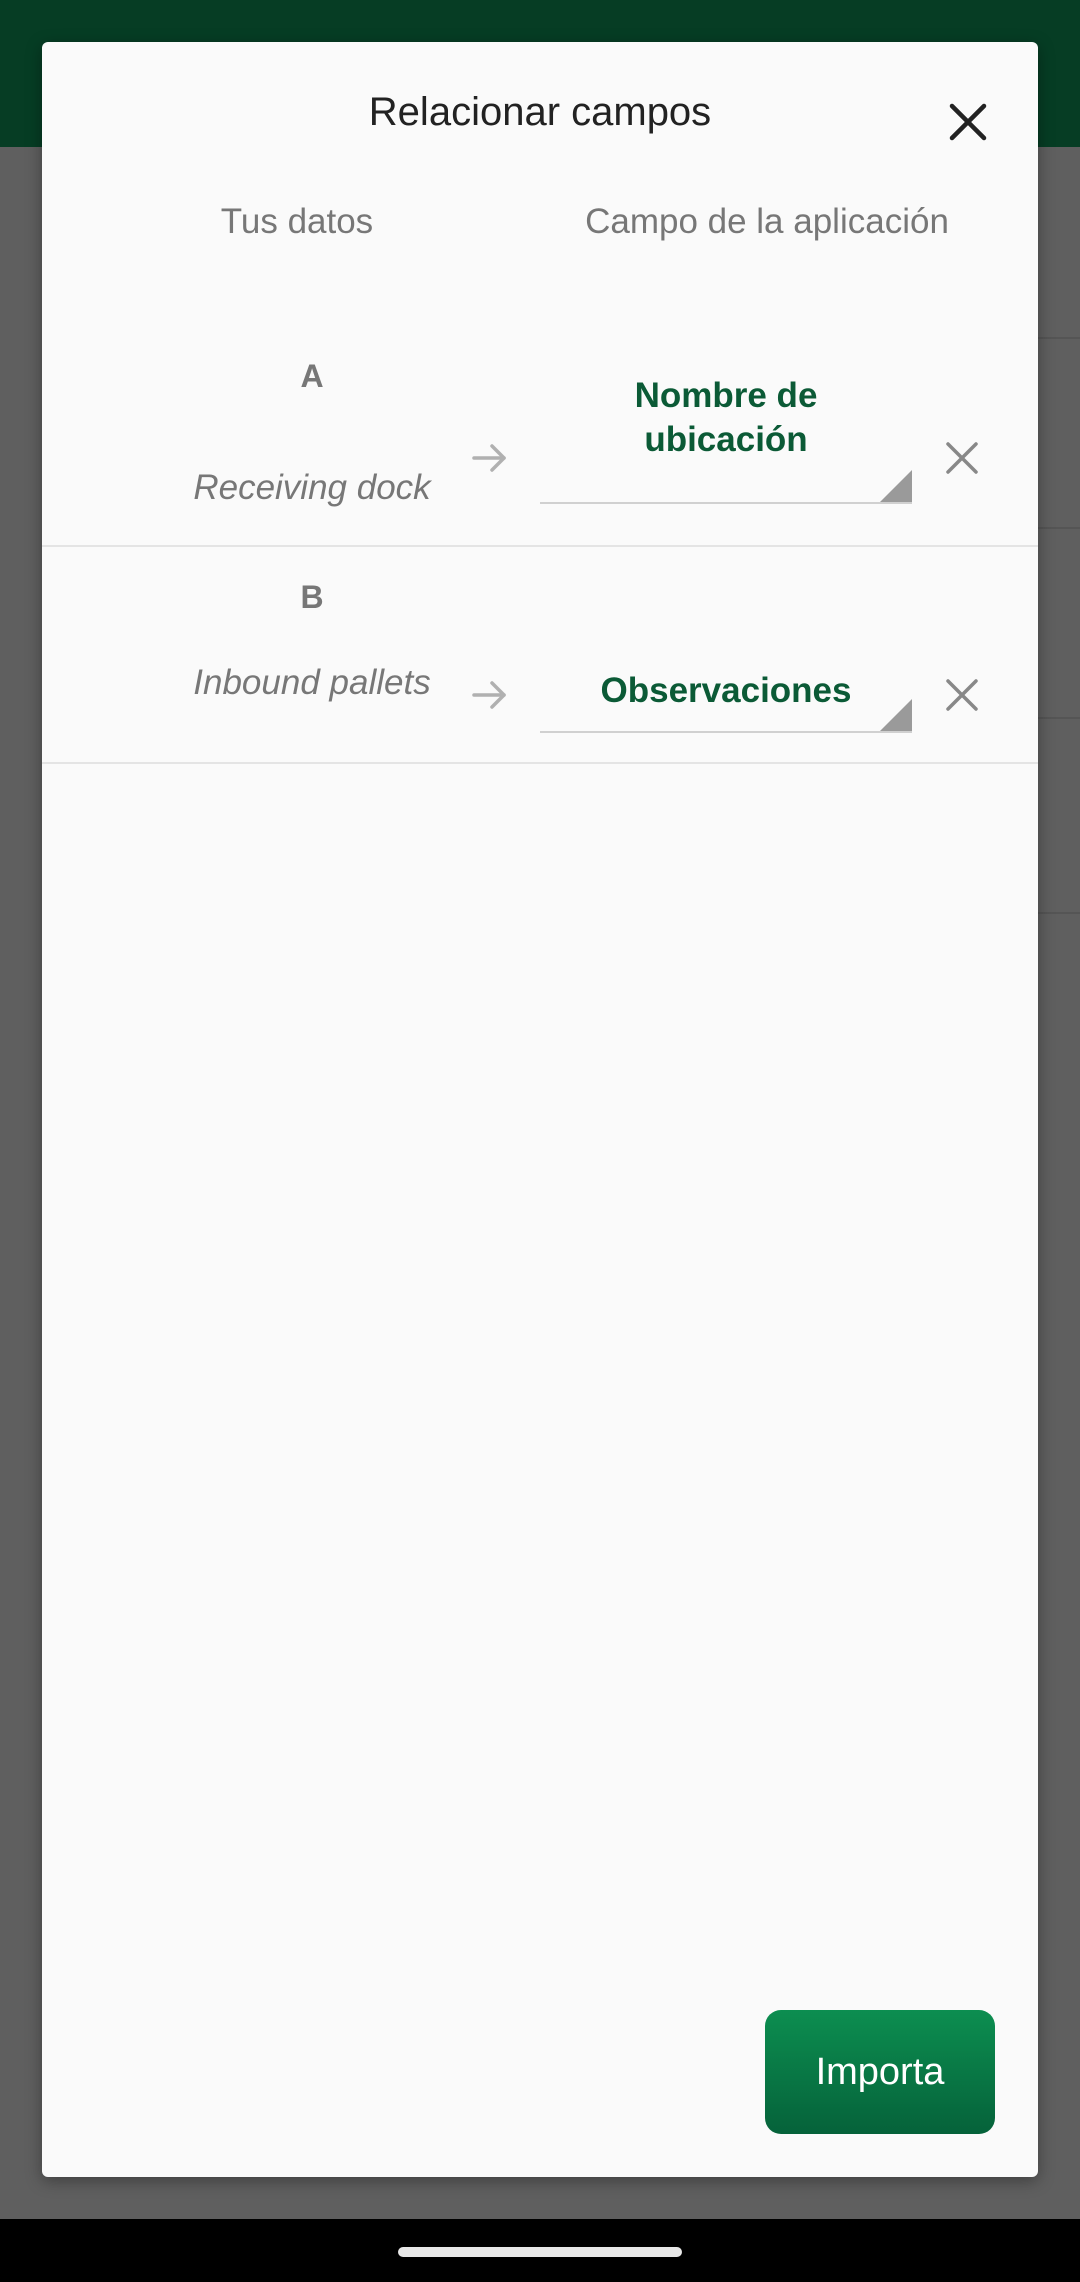 This screenshot has height=2282, width=1080. I want to click on mapping-row: B Inbound pallets Observaciones, so click(540, 655).